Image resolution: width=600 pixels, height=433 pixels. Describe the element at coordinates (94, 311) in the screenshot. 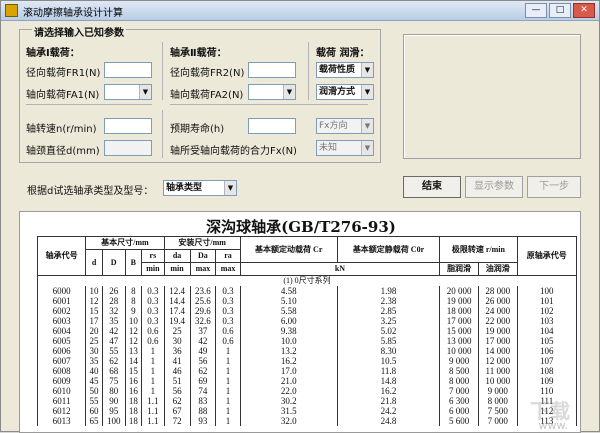

I see `table-cell: 15` at that location.